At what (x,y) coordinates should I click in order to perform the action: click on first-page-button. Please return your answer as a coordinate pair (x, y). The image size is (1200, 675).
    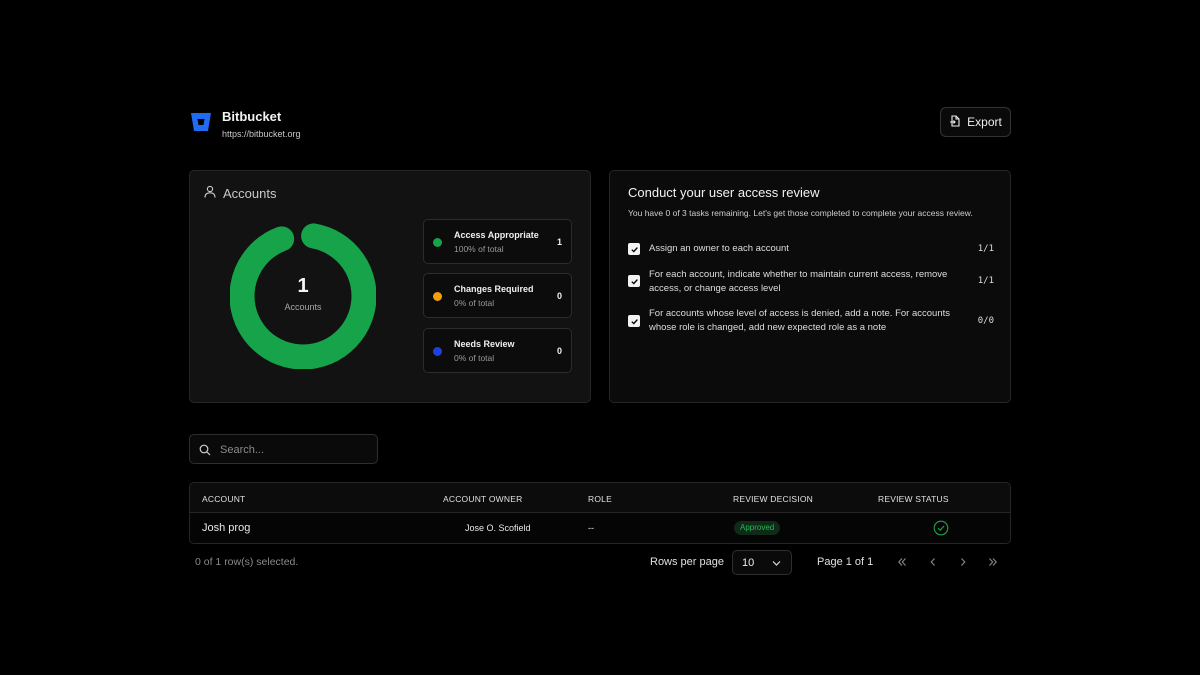
    Looking at the image, I should click on (902, 562).